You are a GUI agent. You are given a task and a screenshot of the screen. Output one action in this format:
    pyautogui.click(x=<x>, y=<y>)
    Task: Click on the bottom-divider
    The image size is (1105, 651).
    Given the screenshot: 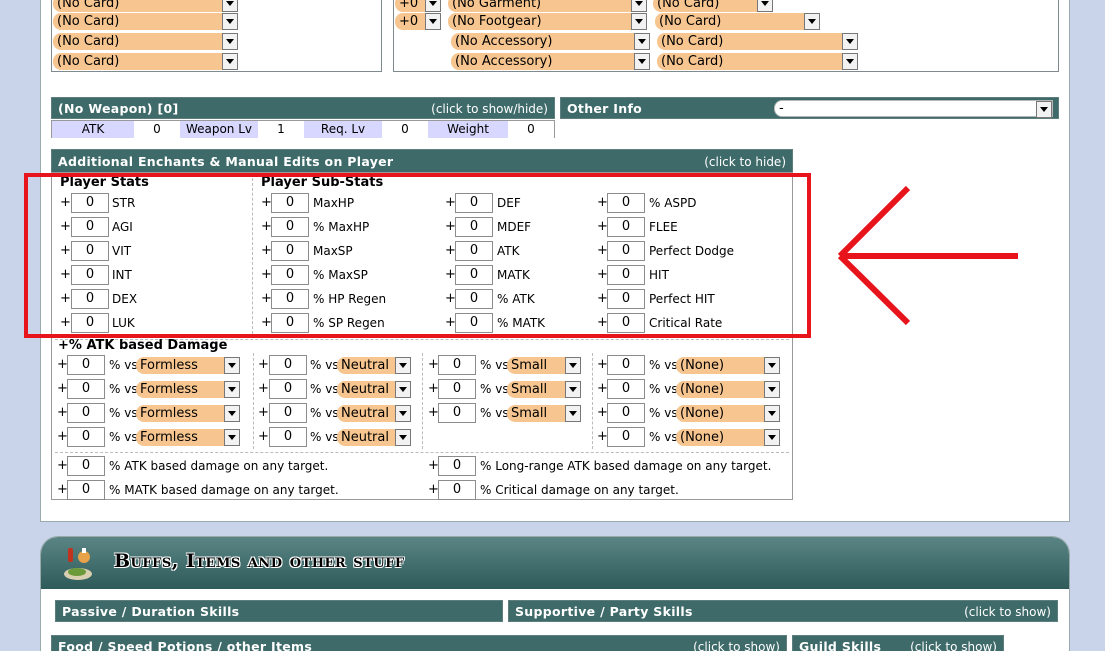 What is the action you would take?
    pyautogui.click(x=422, y=452)
    